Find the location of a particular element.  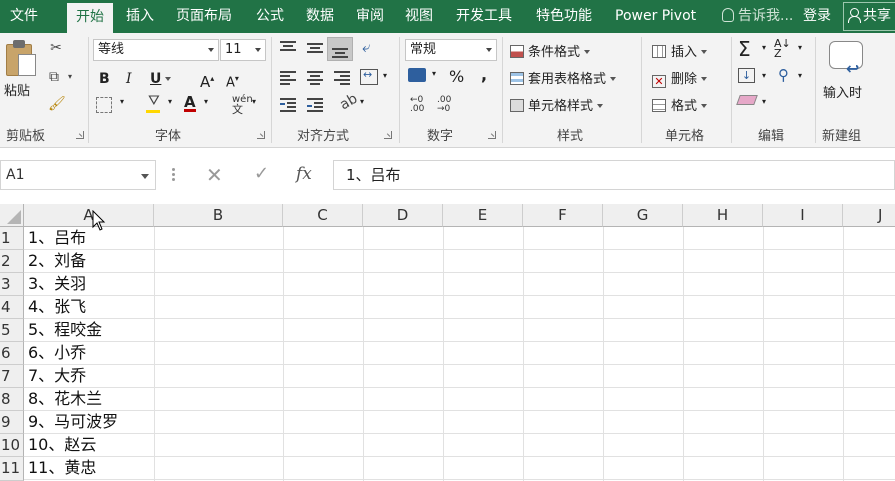

align-top-icon is located at coordinates (288, 48).